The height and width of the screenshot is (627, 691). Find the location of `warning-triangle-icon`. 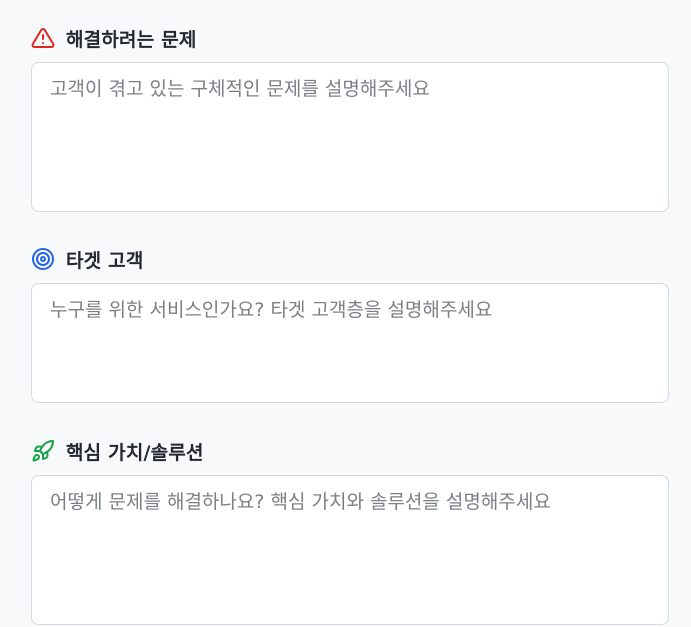

warning-triangle-icon is located at coordinates (43, 38).